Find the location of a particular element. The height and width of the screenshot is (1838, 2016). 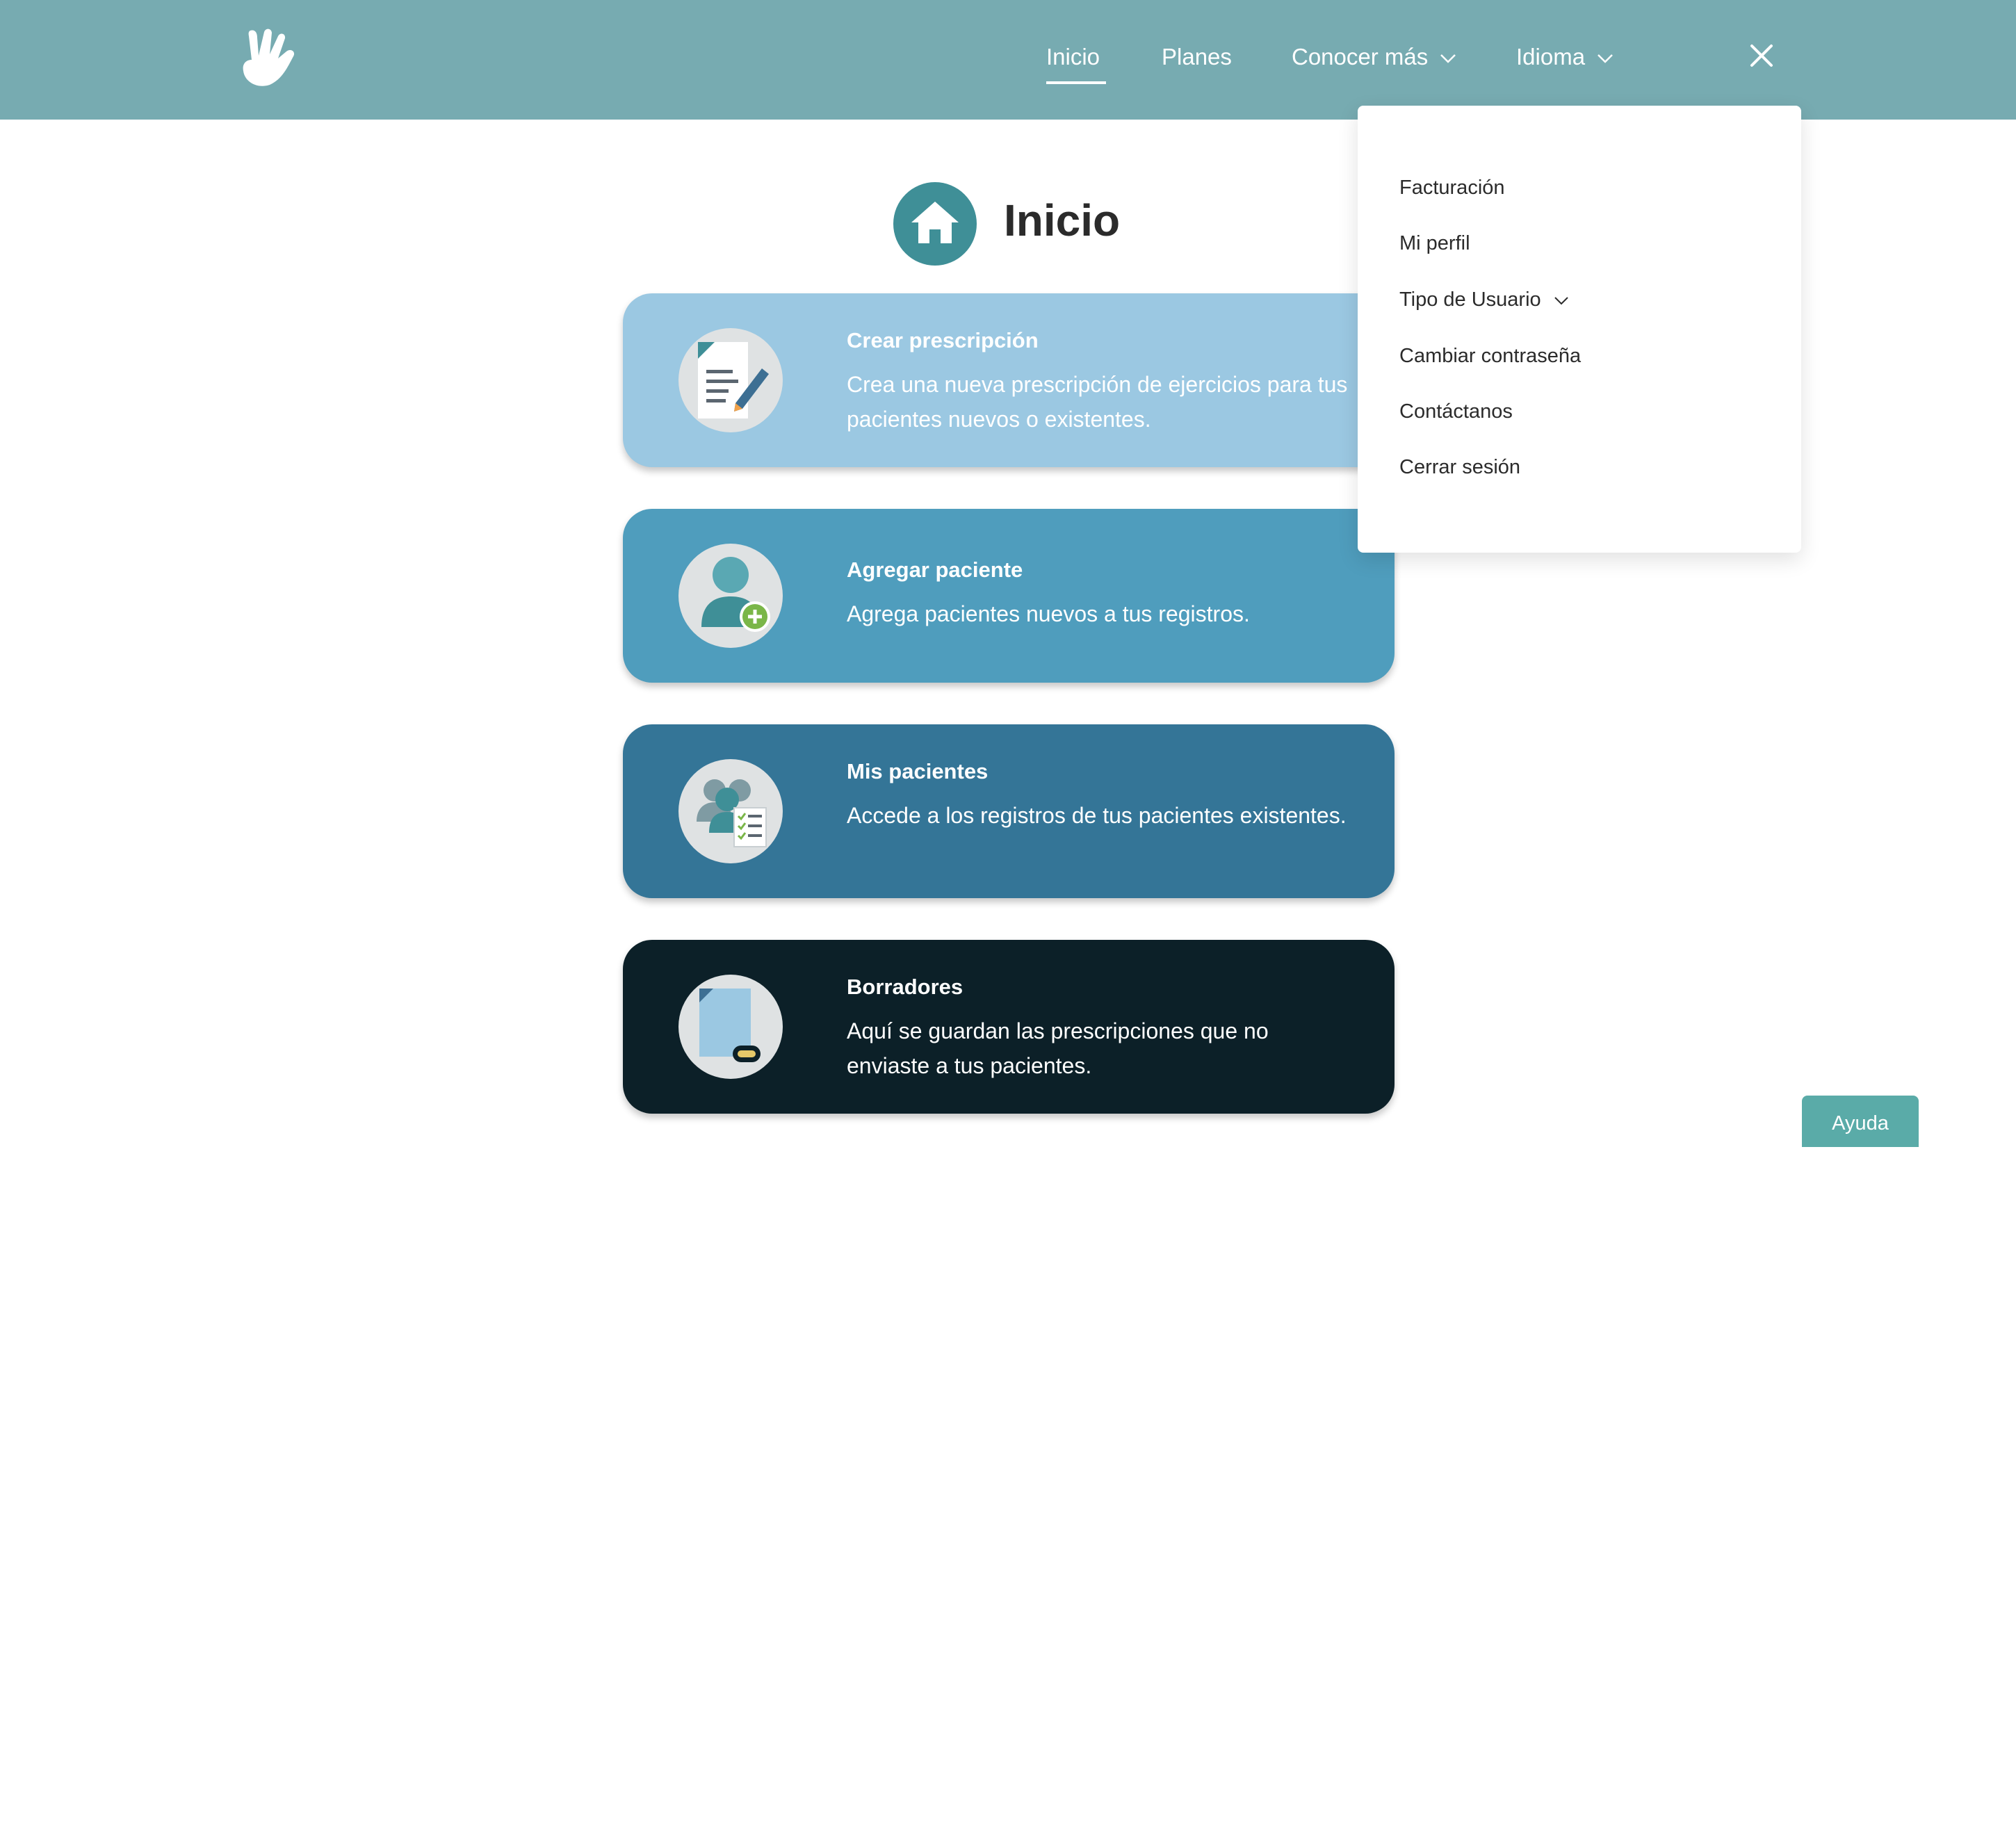

nav-item-label: Conocer más is located at coordinates (1360, 57).